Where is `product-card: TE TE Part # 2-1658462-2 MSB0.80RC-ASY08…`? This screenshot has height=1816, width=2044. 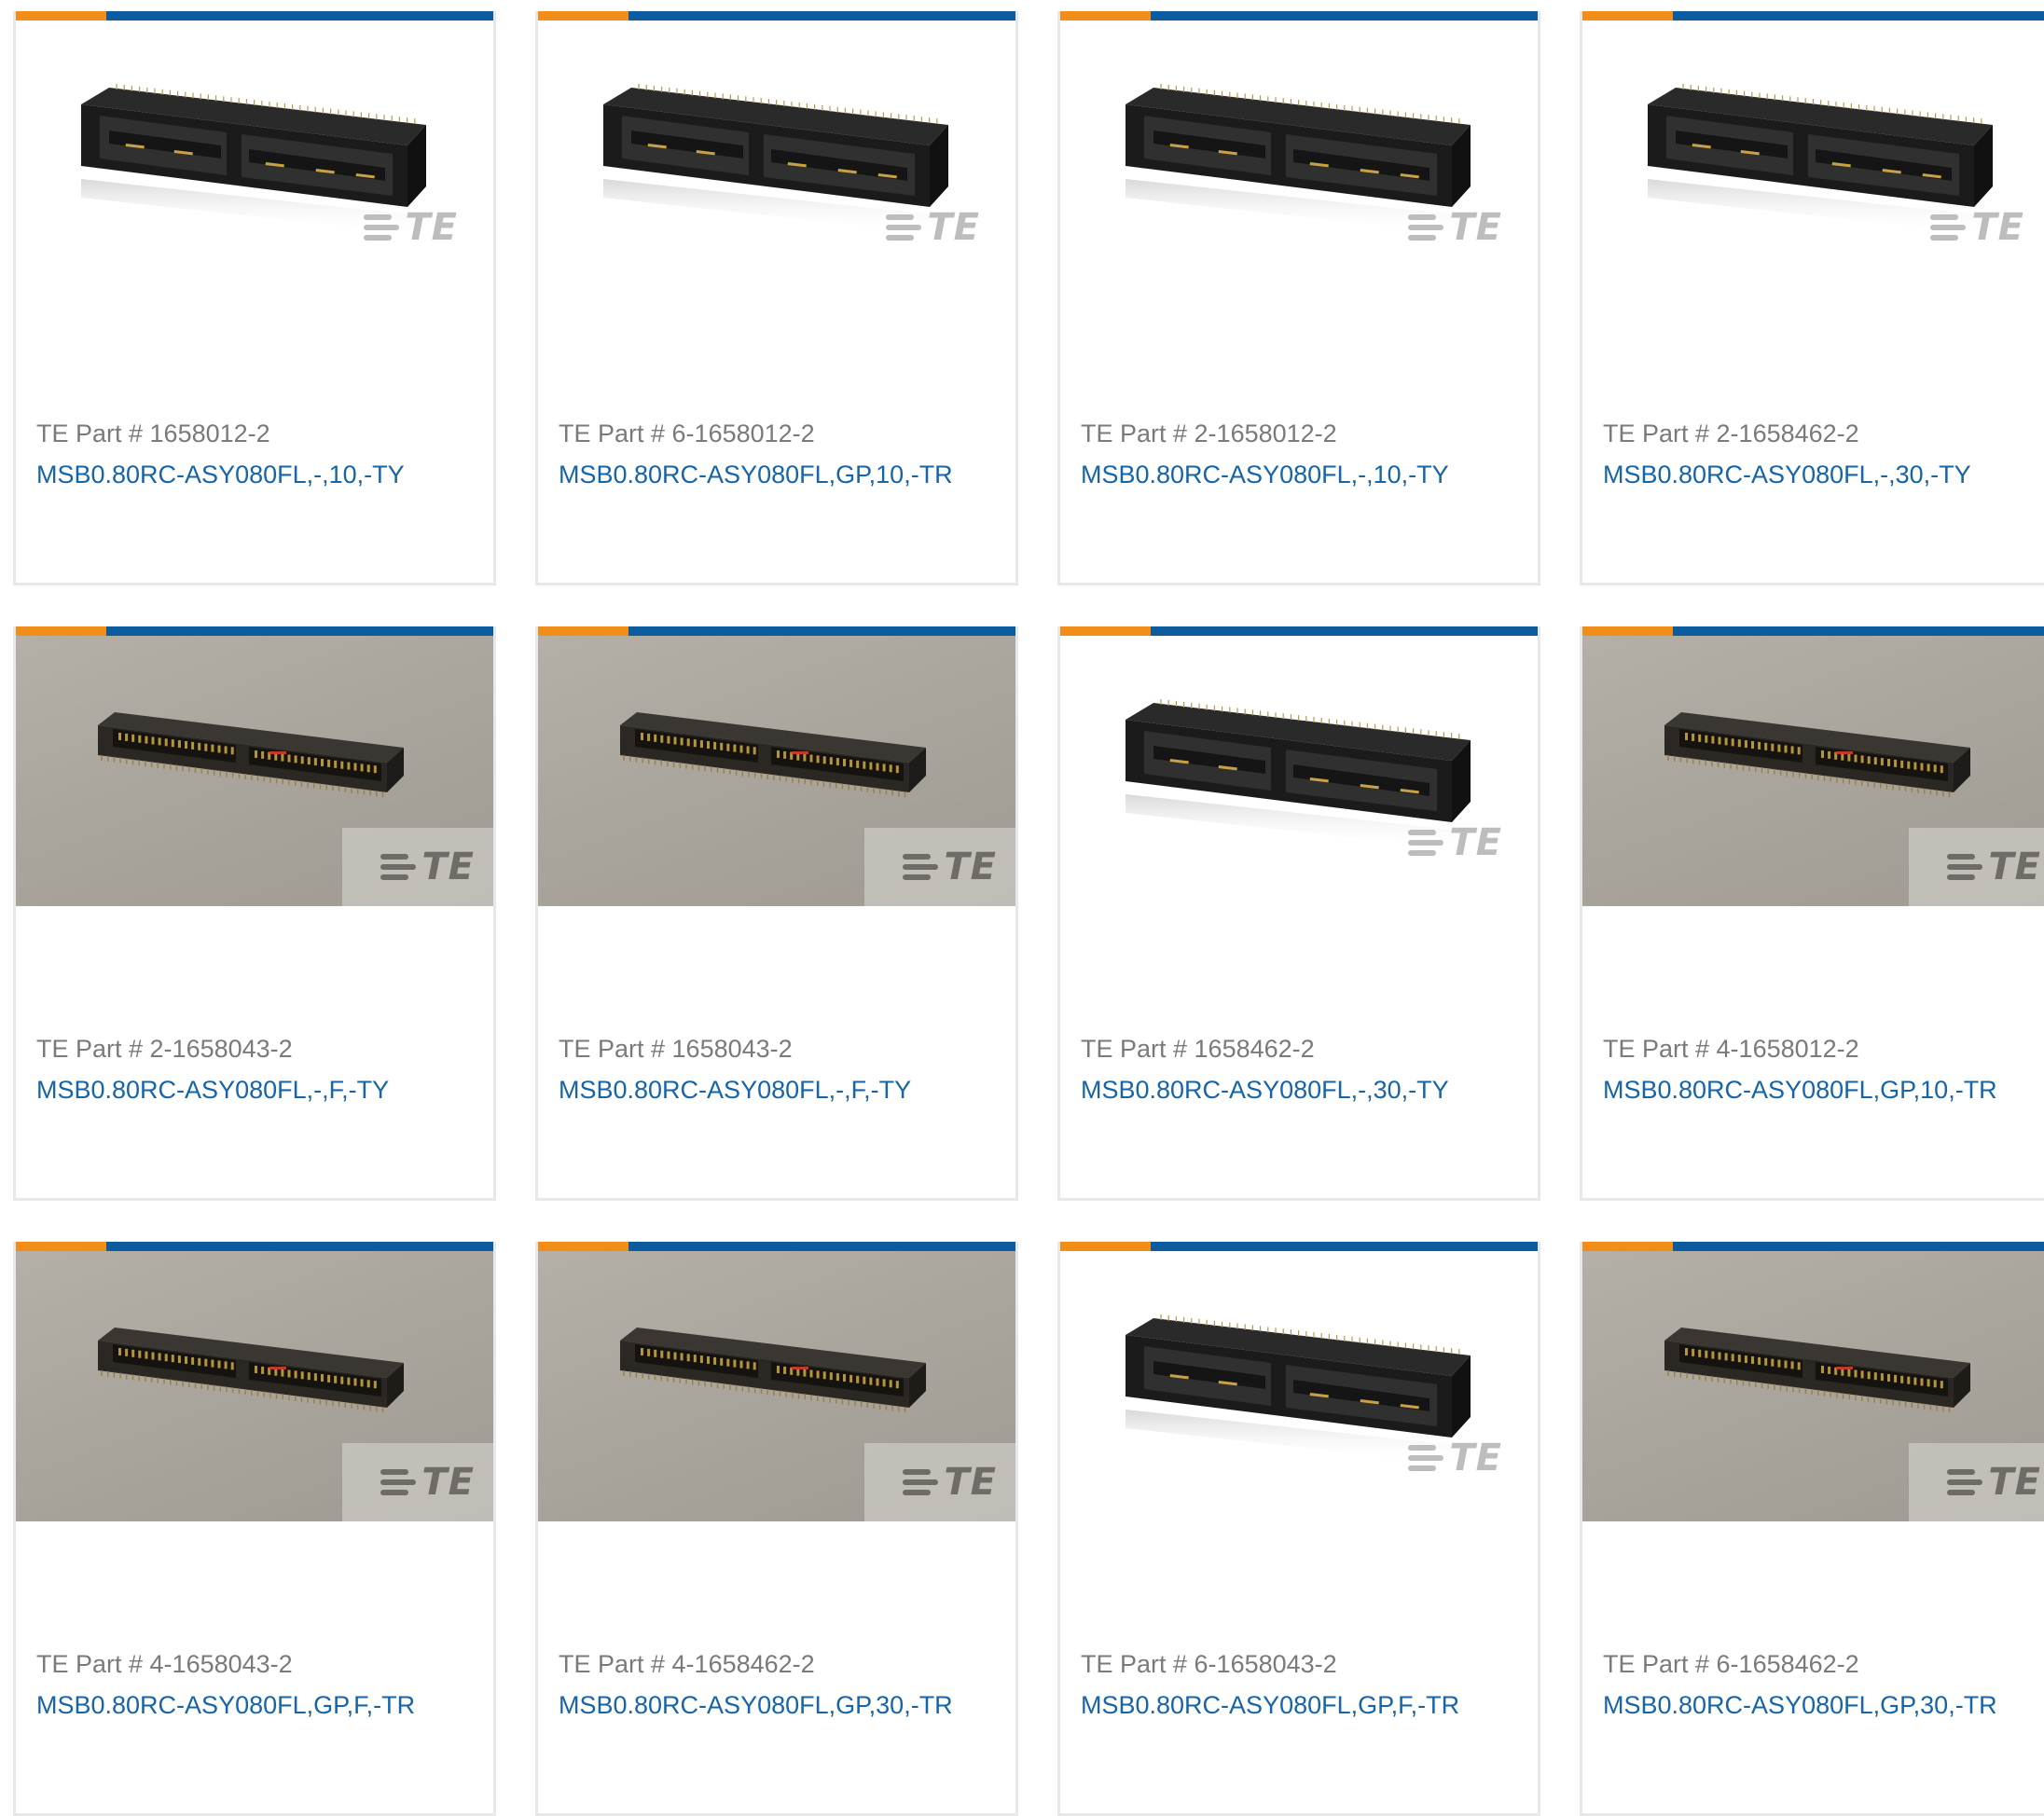
product-card: TE TE Part # 2-1658462-2 MSB0.80RC-ASY08… is located at coordinates (1812, 298).